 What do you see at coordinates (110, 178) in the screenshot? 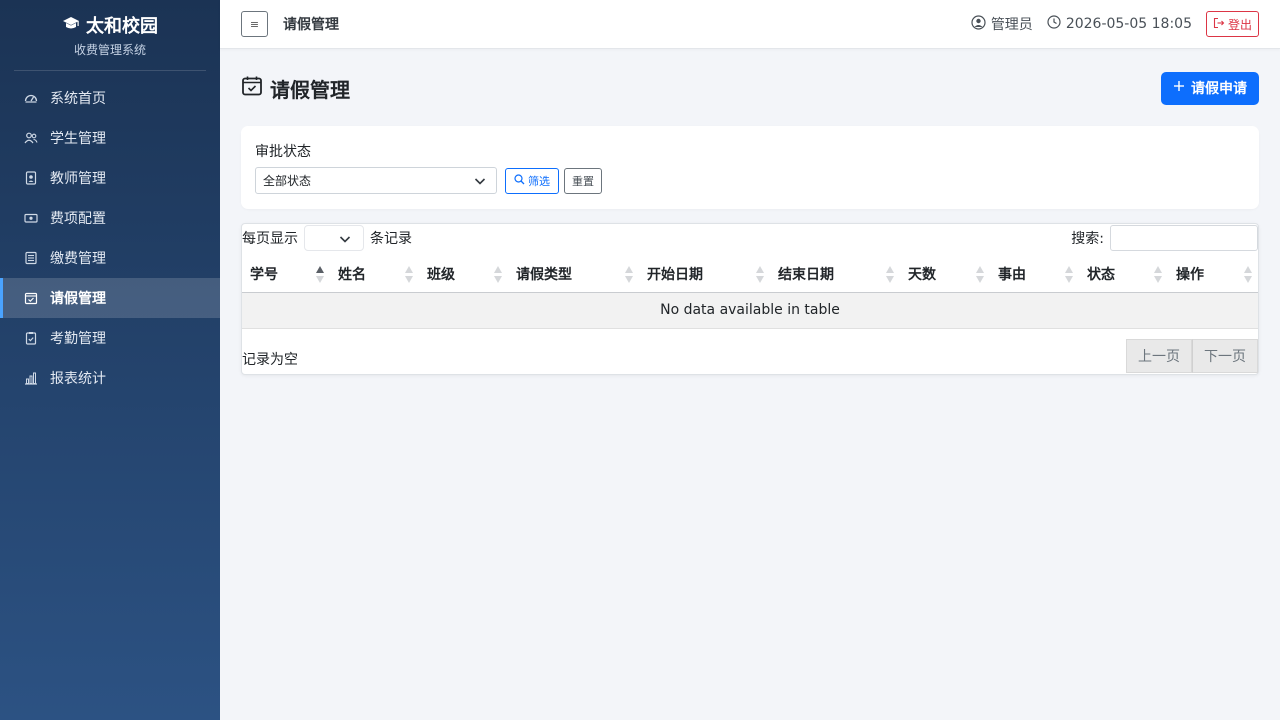
I see `sidebar-item-teachers: 教师管理` at bounding box center [110, 178].